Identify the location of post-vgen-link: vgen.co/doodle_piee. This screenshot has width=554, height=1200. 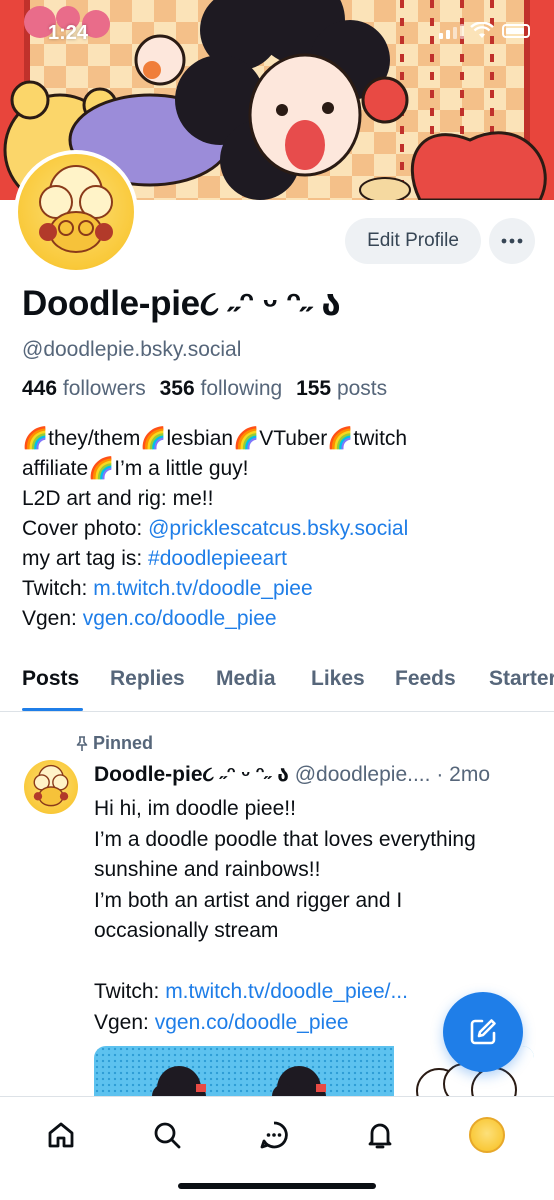
(252, 1022).